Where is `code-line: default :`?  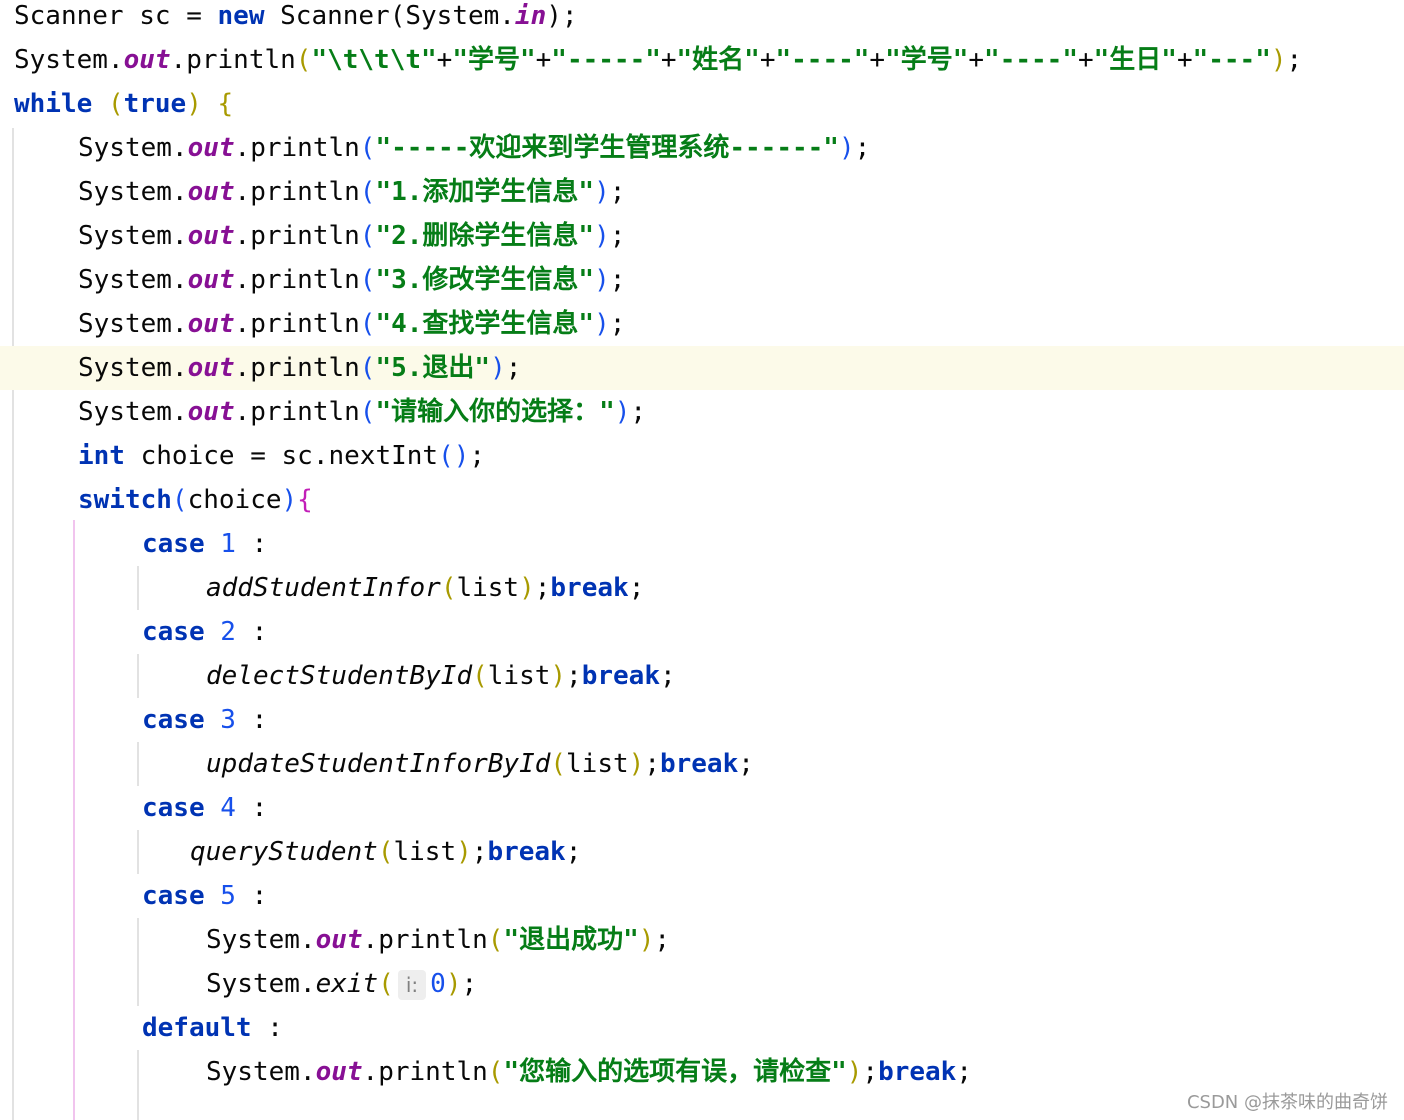 code-line: default : is located at coordinates (702, 1028).